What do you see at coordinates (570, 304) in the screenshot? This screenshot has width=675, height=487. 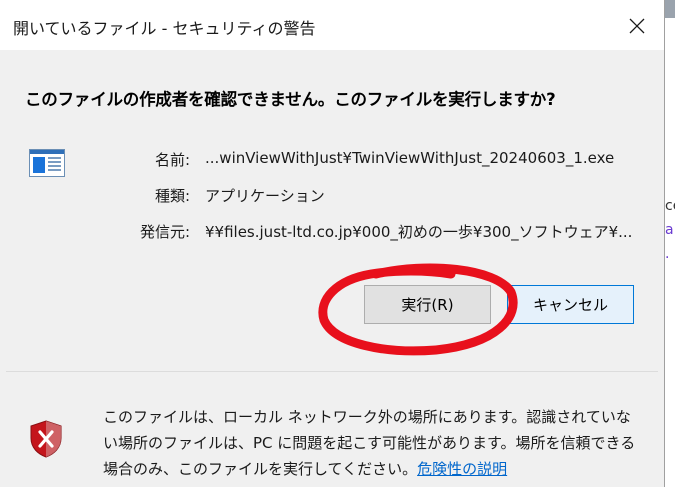 I see `cancel-button: キャンセル` at bounding box center [570, 304].